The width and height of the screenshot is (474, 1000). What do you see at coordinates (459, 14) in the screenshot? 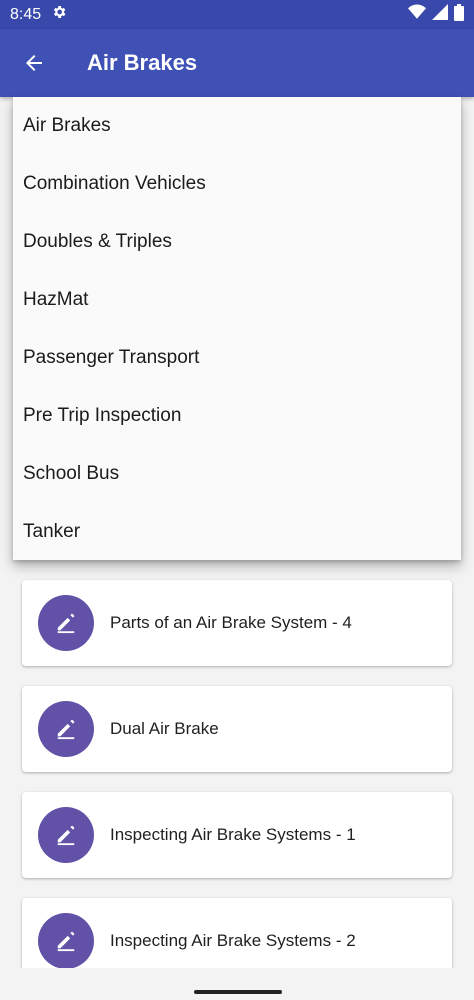
I see `battery-icon` at bounding box center [459, 14].